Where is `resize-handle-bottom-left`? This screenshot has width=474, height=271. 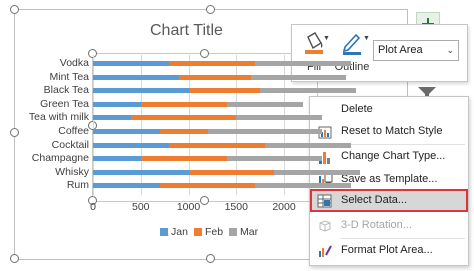
resize-handle-bottom-left is located at coordinates (14, 258).